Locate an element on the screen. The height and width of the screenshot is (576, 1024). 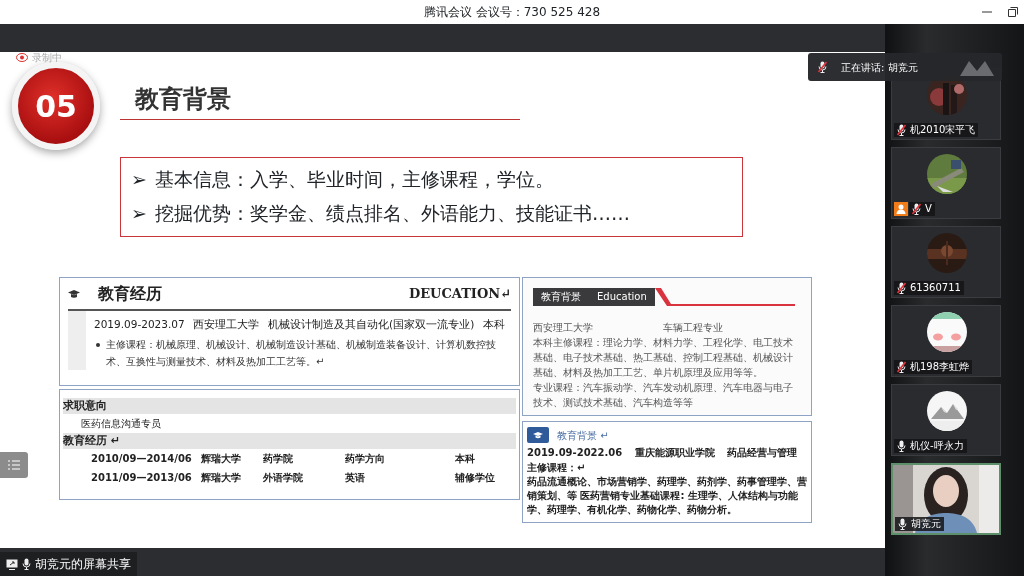
entry-text: 2011/09—2013/06 is located at coordinates (142, 478).